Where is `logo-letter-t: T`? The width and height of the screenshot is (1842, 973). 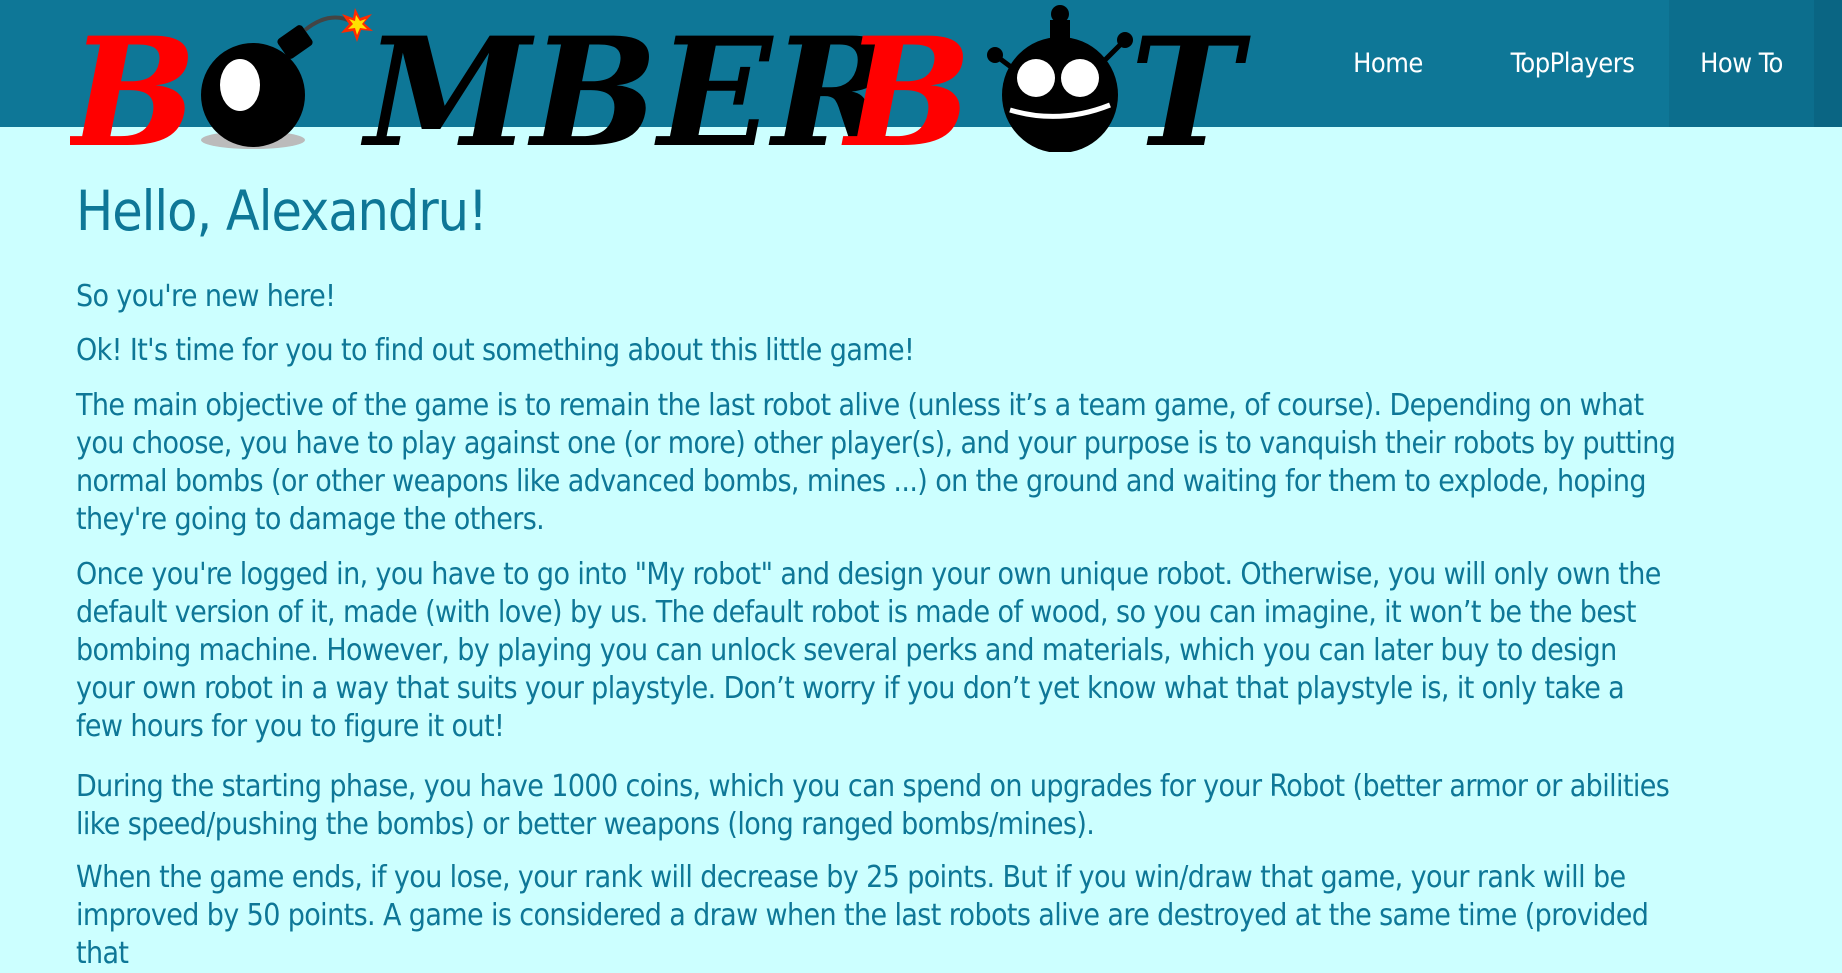 logo-letter-t: T is located at coordinates (1190, 78).